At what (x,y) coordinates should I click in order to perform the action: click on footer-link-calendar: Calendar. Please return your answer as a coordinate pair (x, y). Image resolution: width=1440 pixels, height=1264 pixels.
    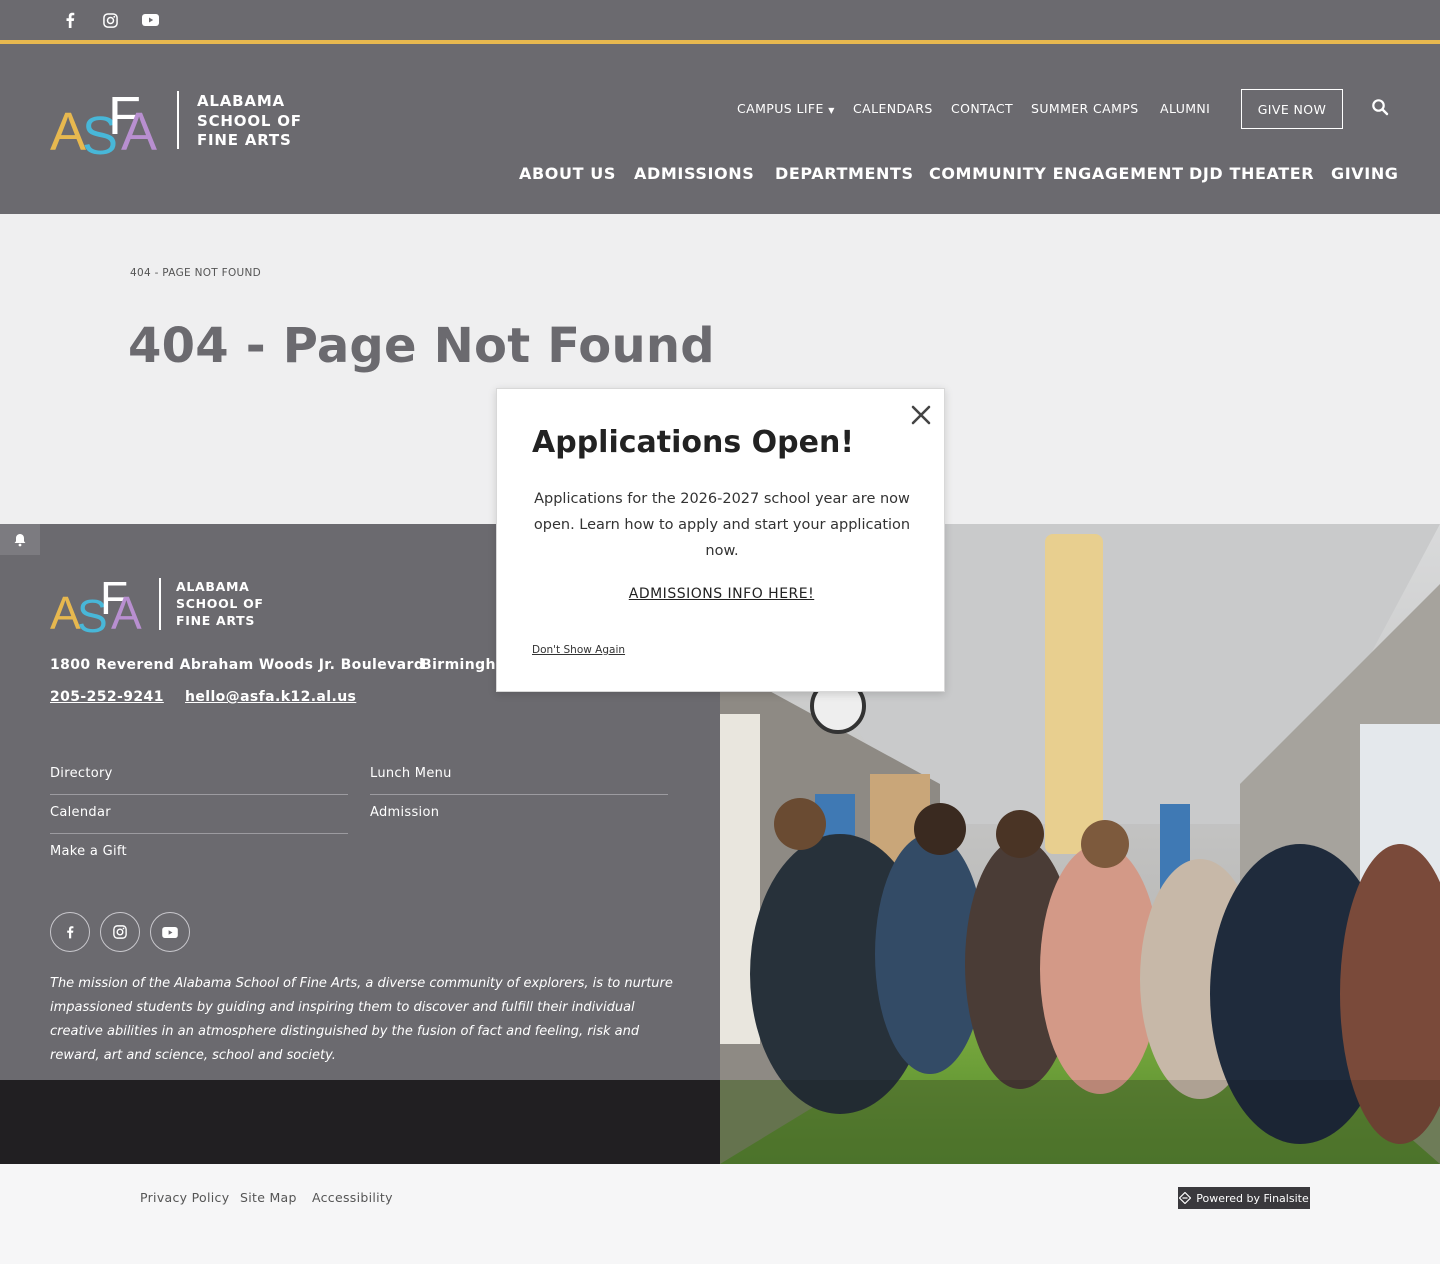
    Looking at the image, I should click on (80, 812).